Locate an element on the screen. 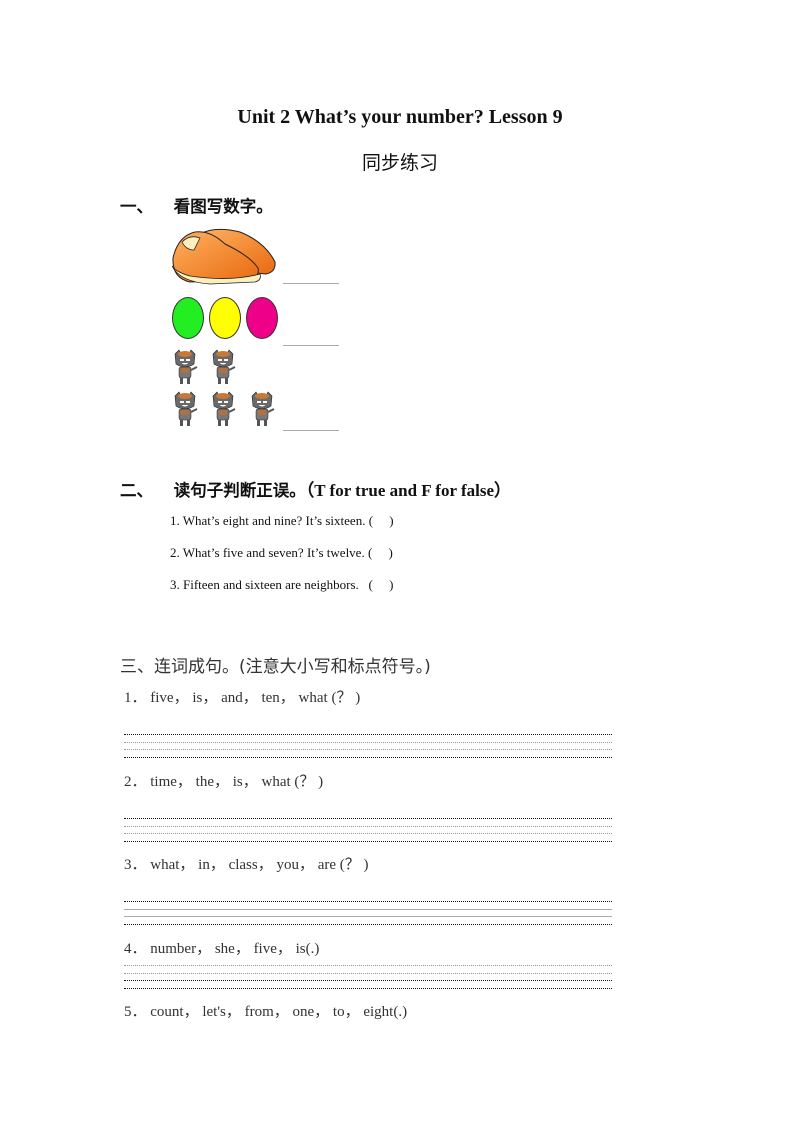 The width and height of the screenshot is (800, 1132). shoes-image is located at coordinates (223, 256).